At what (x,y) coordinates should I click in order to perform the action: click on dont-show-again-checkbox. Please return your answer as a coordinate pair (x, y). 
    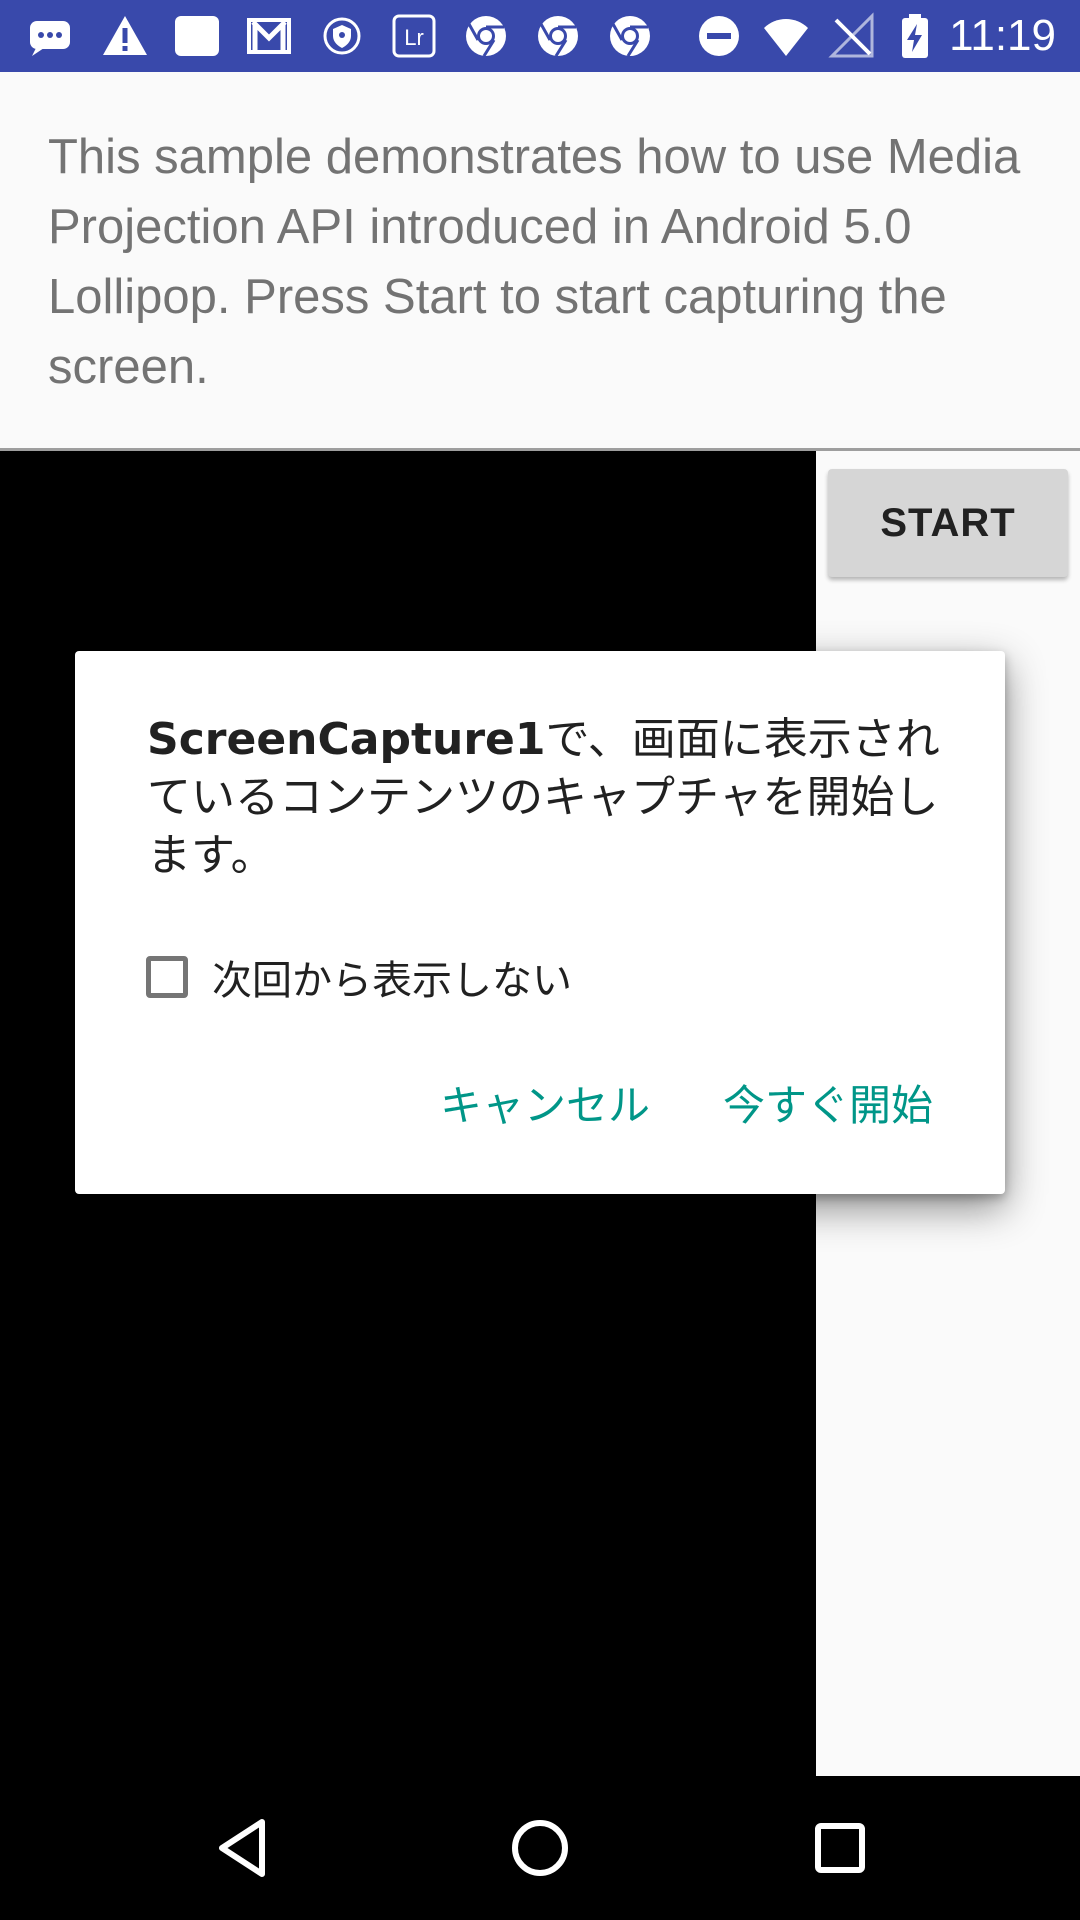
    Looking at the image, I should click on (167, 977).